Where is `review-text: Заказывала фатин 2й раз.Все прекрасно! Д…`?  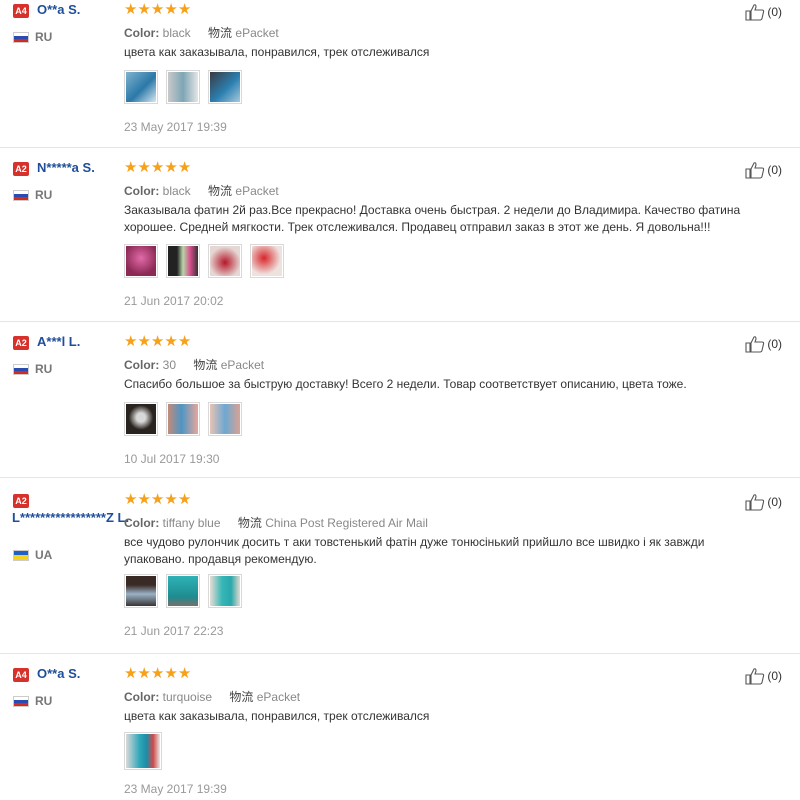
review-text: Заказывала фатин 2й раз.Все прекрасно! Д… is located at coordinates (432, 218).